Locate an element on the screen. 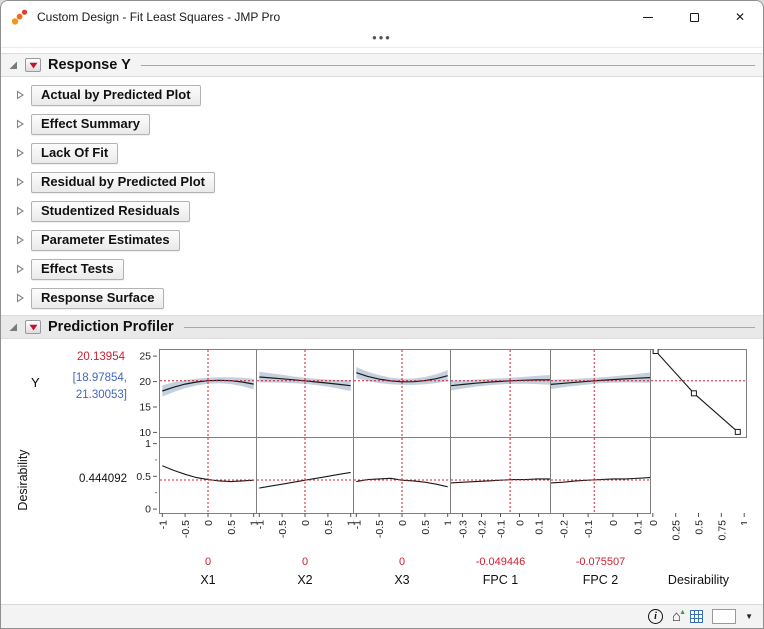 The image size is (764, 629). factor-name: X2 is located at coordinates (305, 580).